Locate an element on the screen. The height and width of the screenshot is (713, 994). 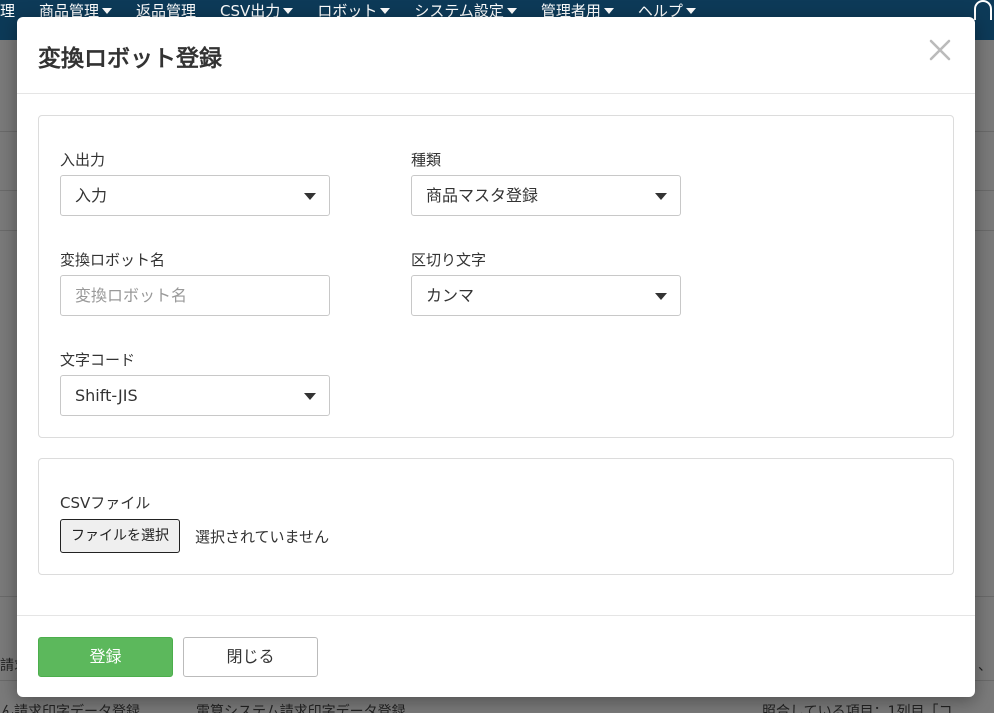
io-select: 入力 is located at coordinates (195, 195).